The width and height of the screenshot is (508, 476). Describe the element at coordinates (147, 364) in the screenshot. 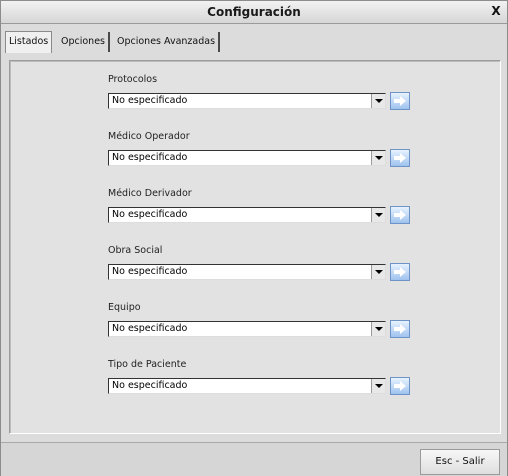

I see `field-label-tipo-de-paciente: Tipo de Paciente` at that location.